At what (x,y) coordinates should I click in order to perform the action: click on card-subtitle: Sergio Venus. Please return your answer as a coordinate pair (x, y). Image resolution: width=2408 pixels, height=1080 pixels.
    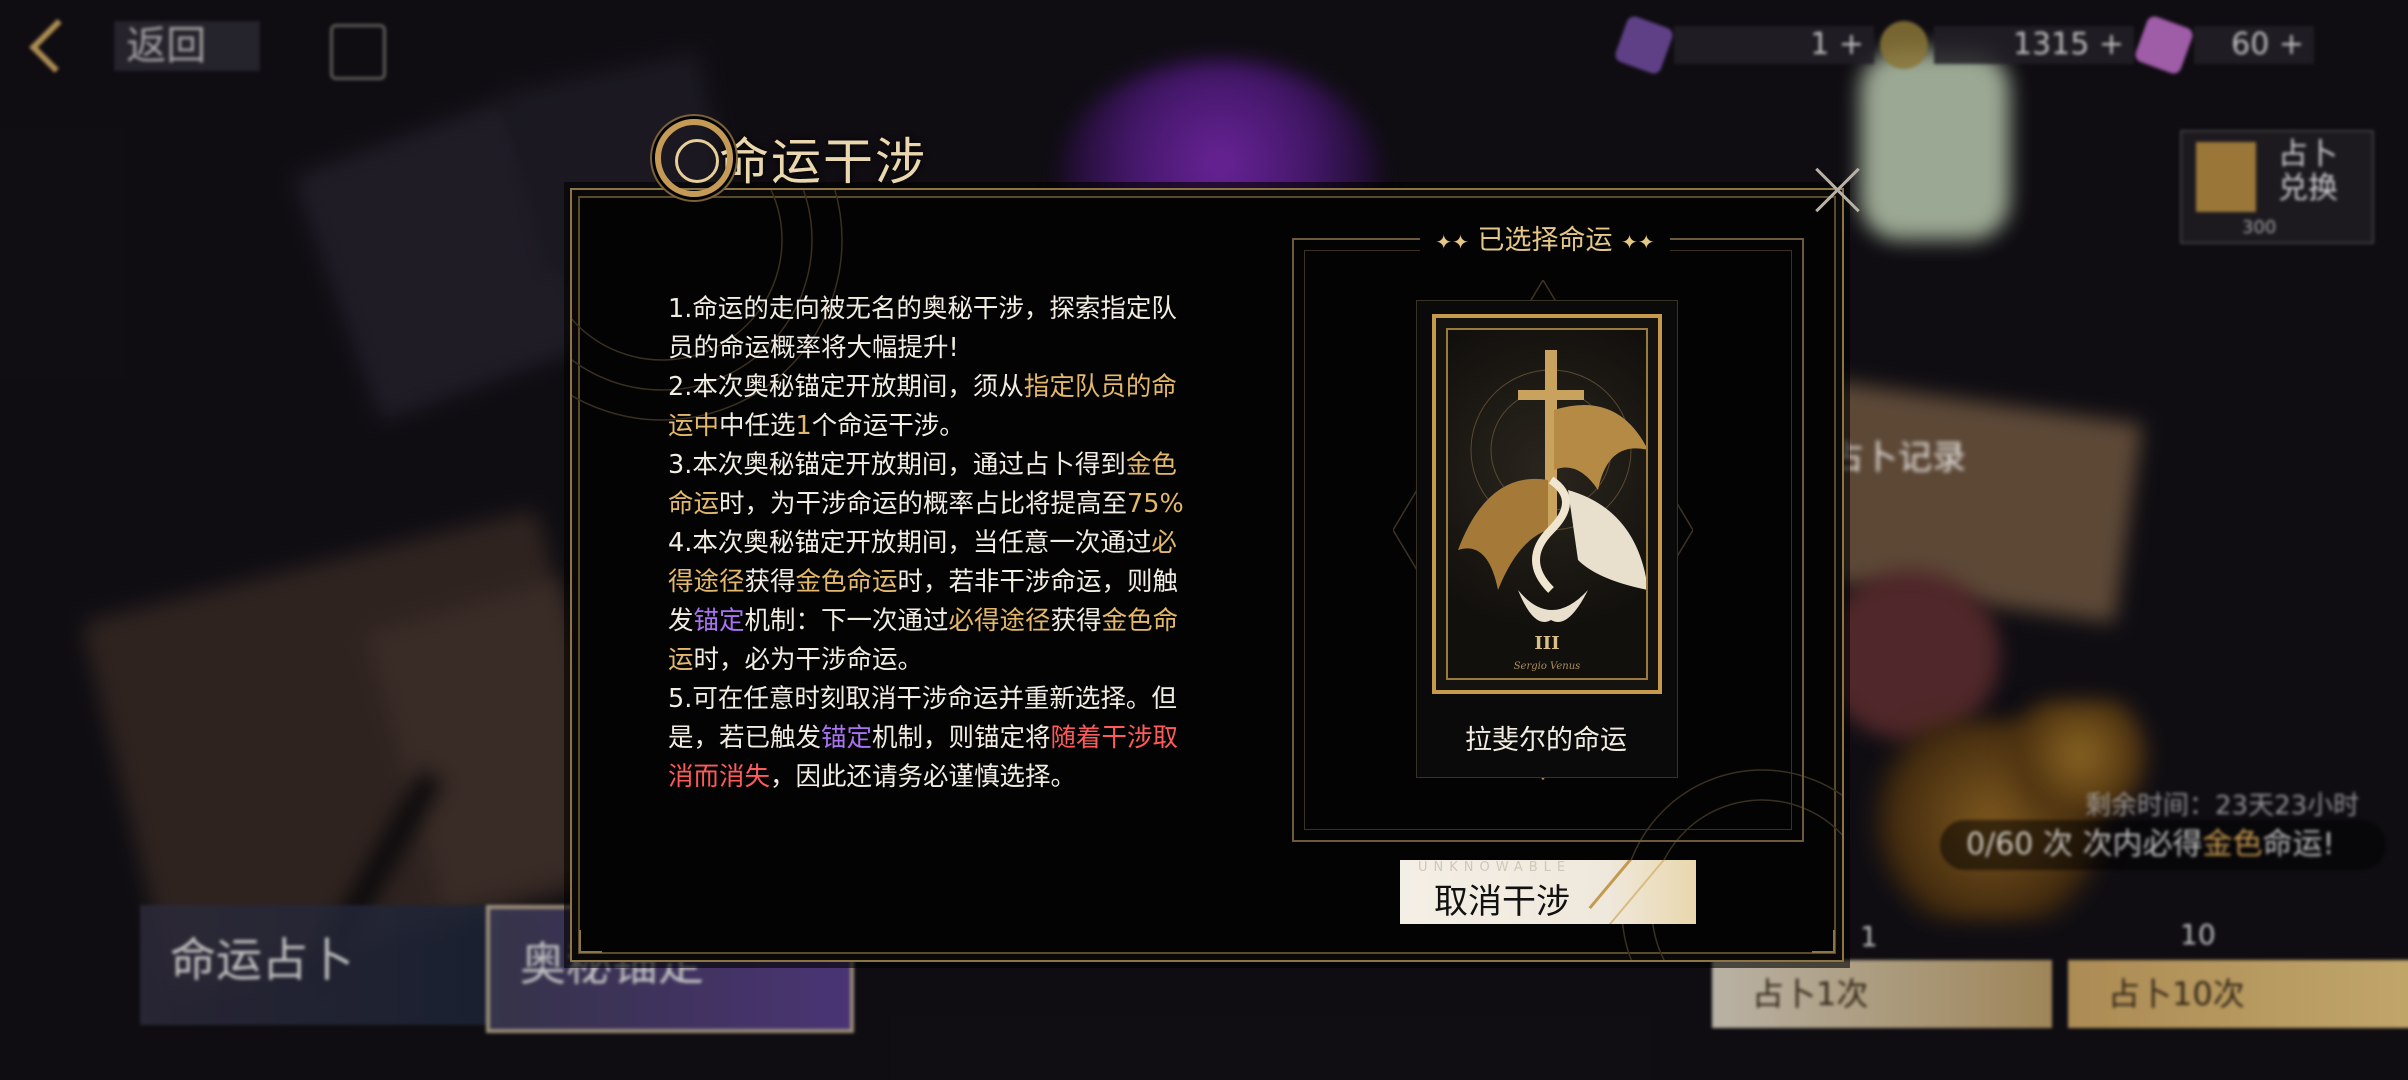
    Looking at the image, I should click on (1547, 666).